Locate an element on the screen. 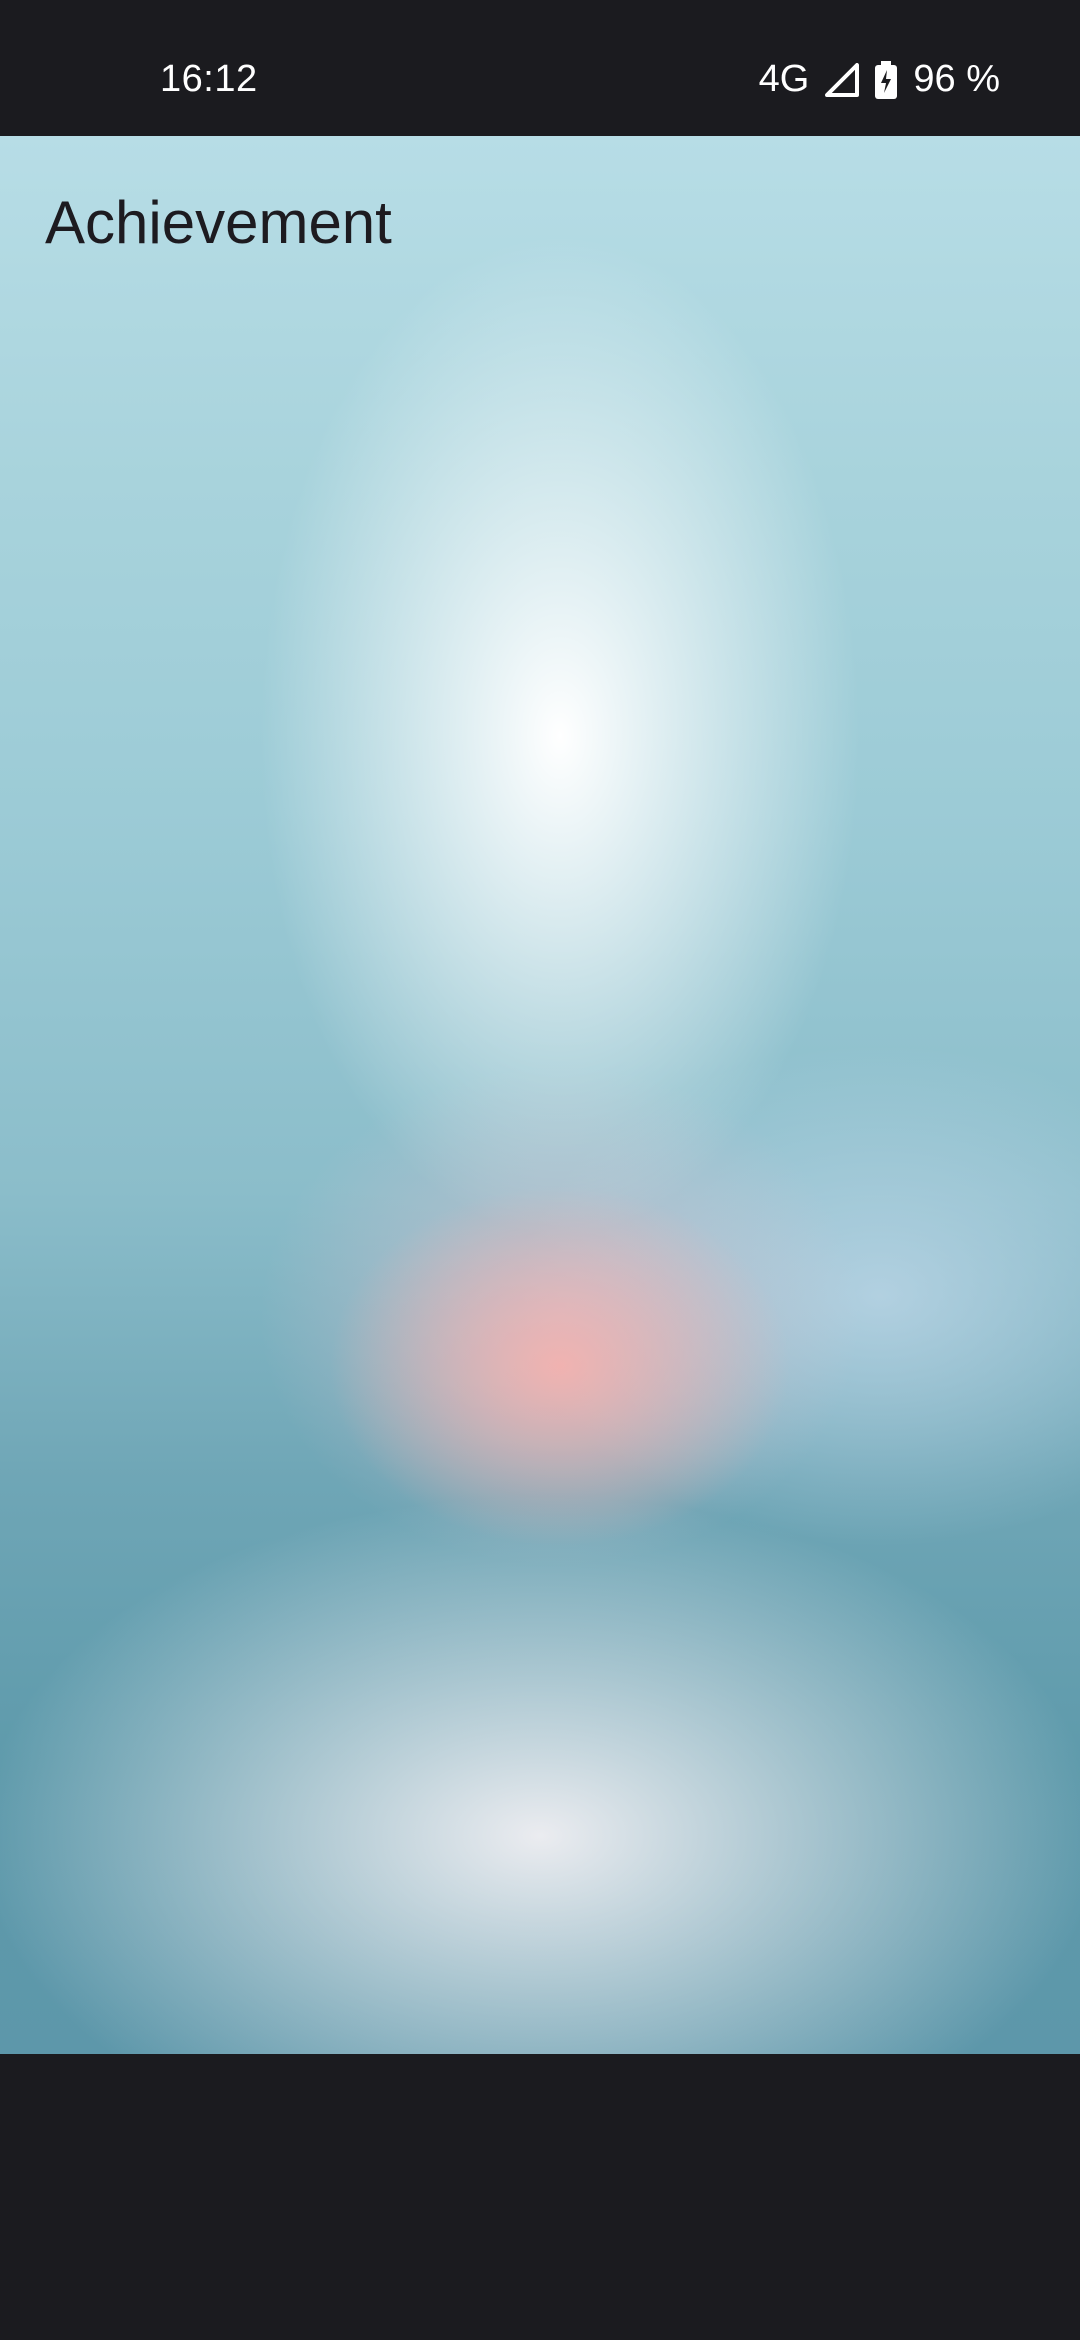 The height and width of the screenshot is (2340, 1080). status-indicators: 4G 96 % is located at coordinates (879, 79).